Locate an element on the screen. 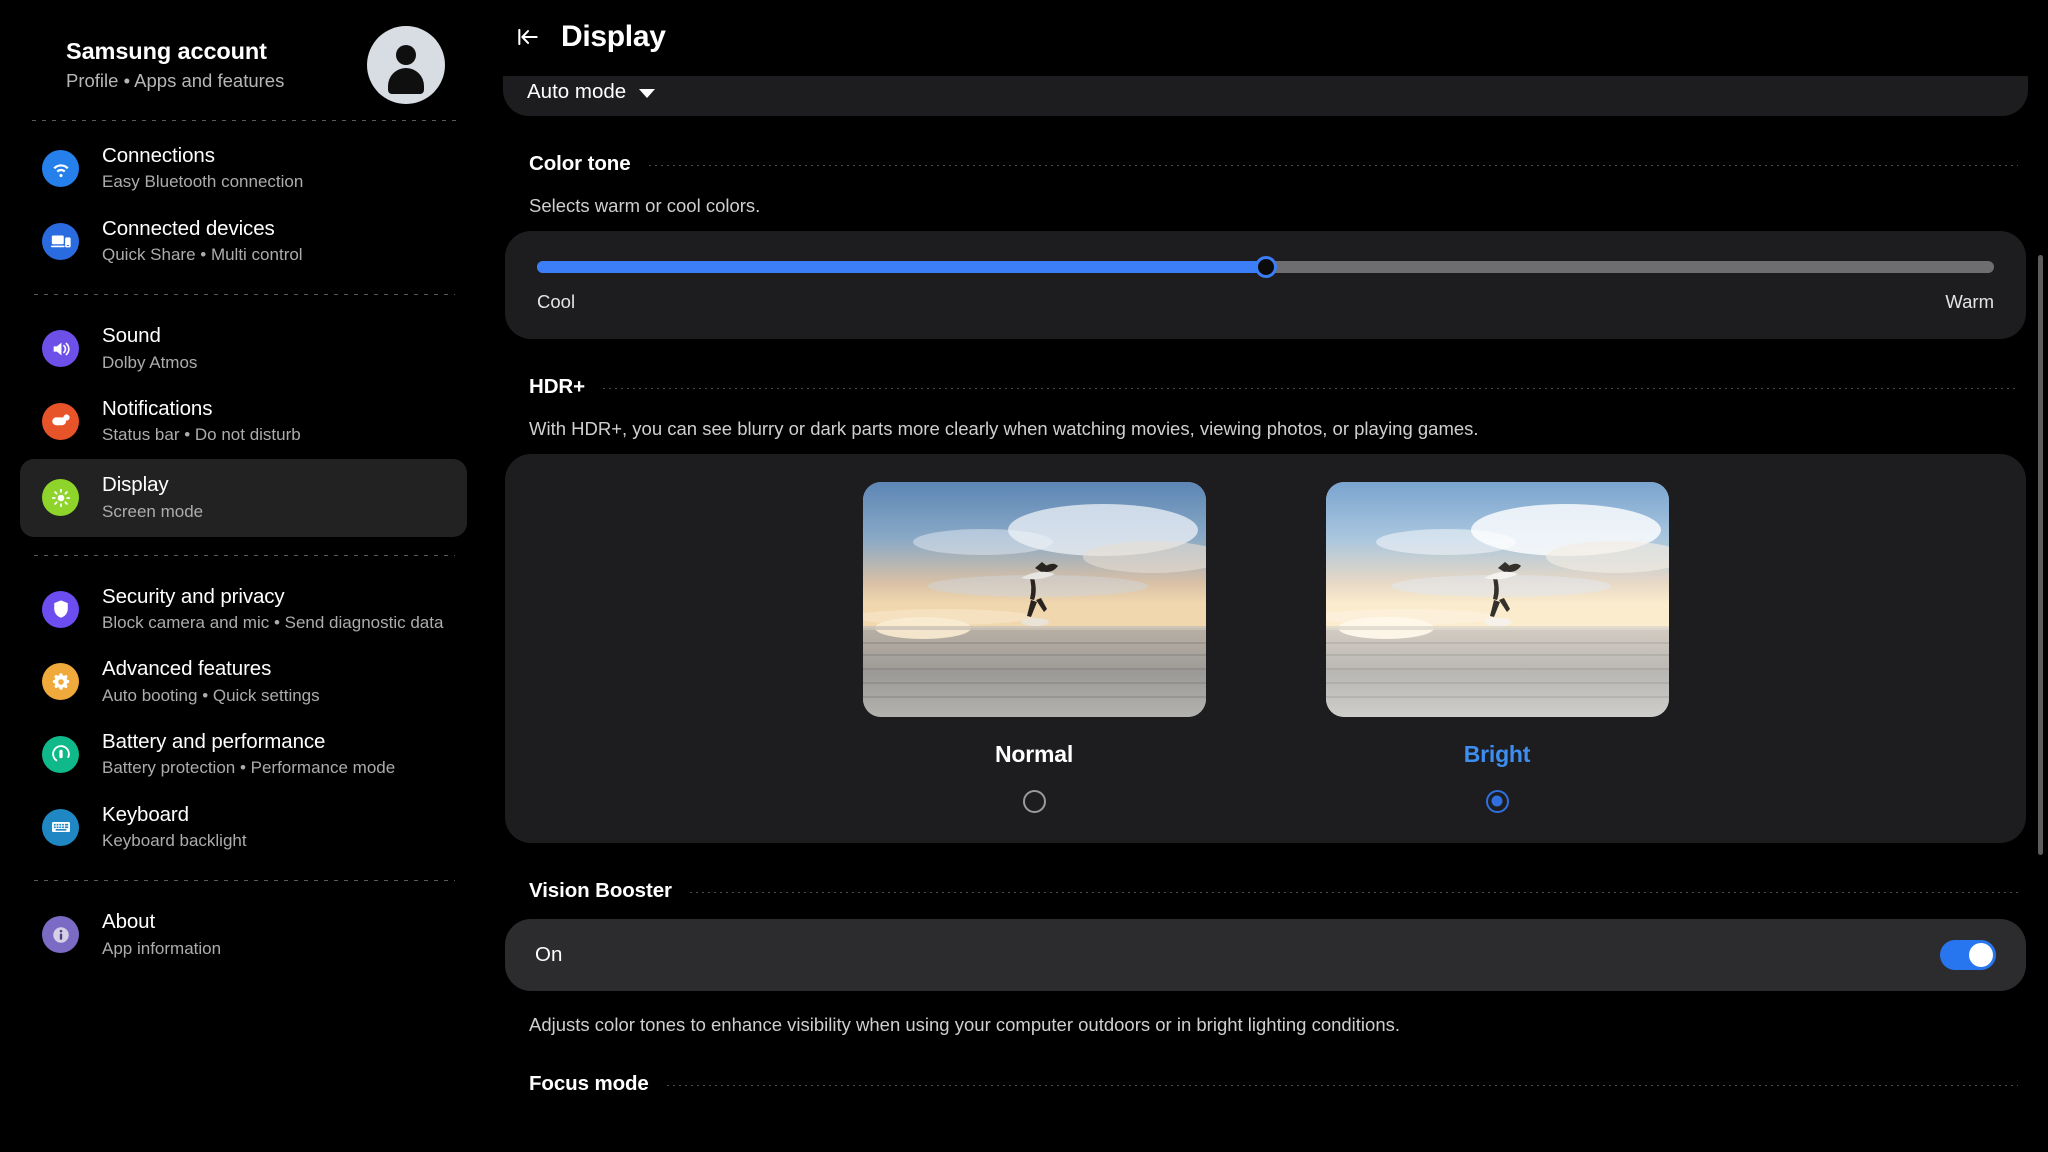 The width and height of the screenshot is (2048, 1152). hdr-plus-title: HDR+ is located at coordinates (557, 386).